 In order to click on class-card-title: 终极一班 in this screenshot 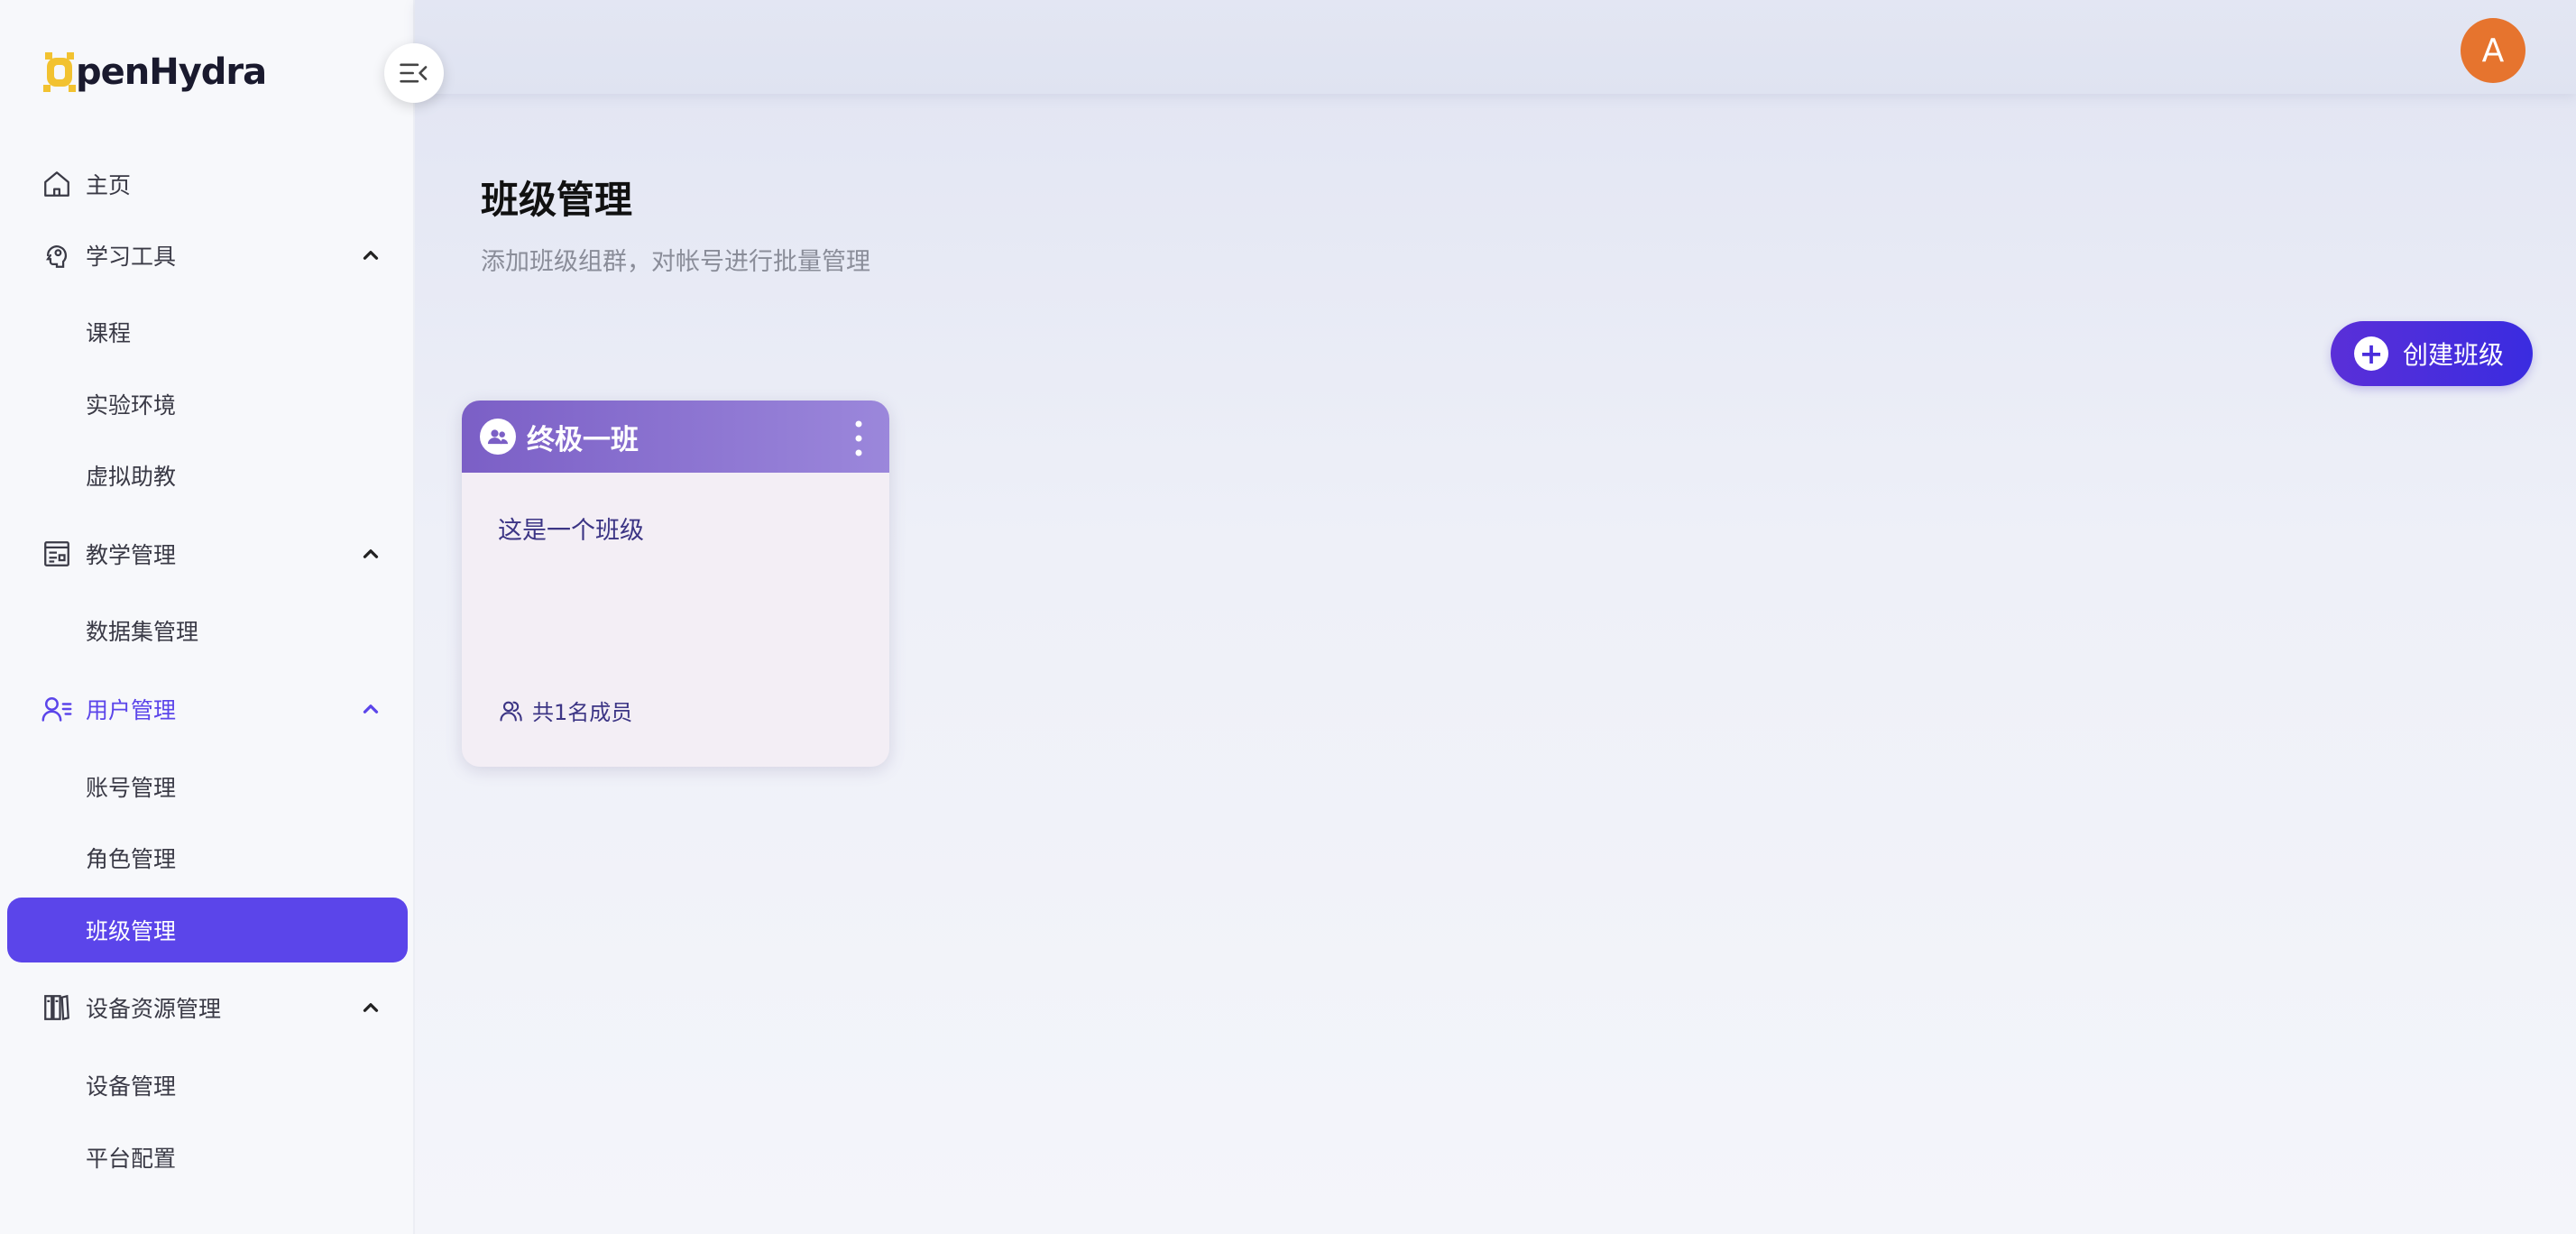, I will do `click(583, 439)`.